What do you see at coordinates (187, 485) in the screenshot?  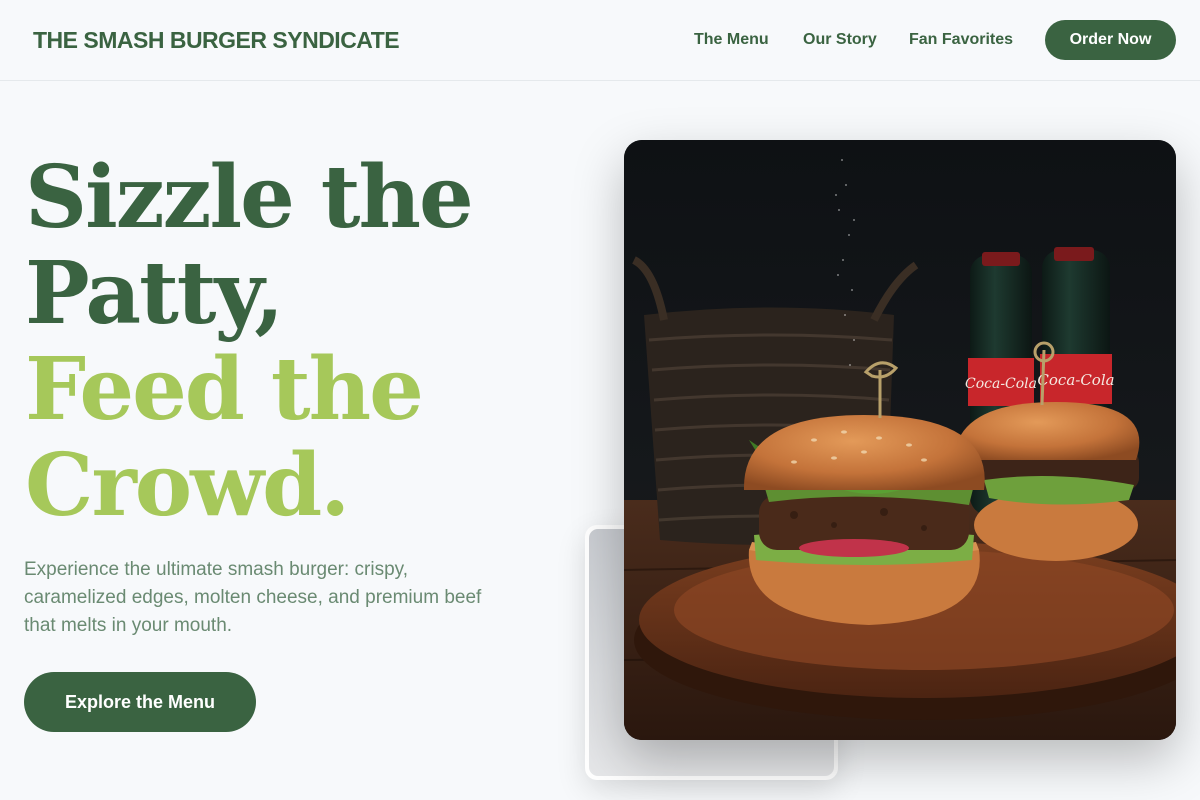 I see `headline-line-4: Crowd.` at bounding box center [187, 485].